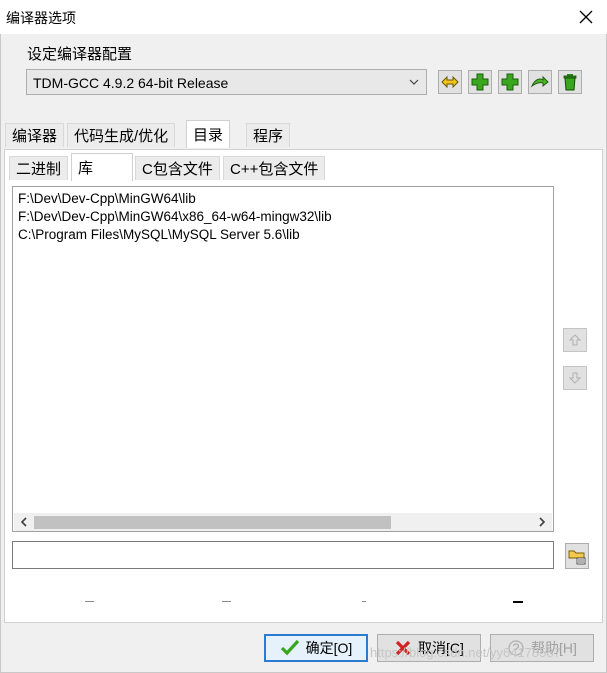 This screenshot has width=607, height=673. What do you see at coordinates (212, 522) in the screenshot?
I see `scrollbar-thumb` at bounding box center [212, 522].